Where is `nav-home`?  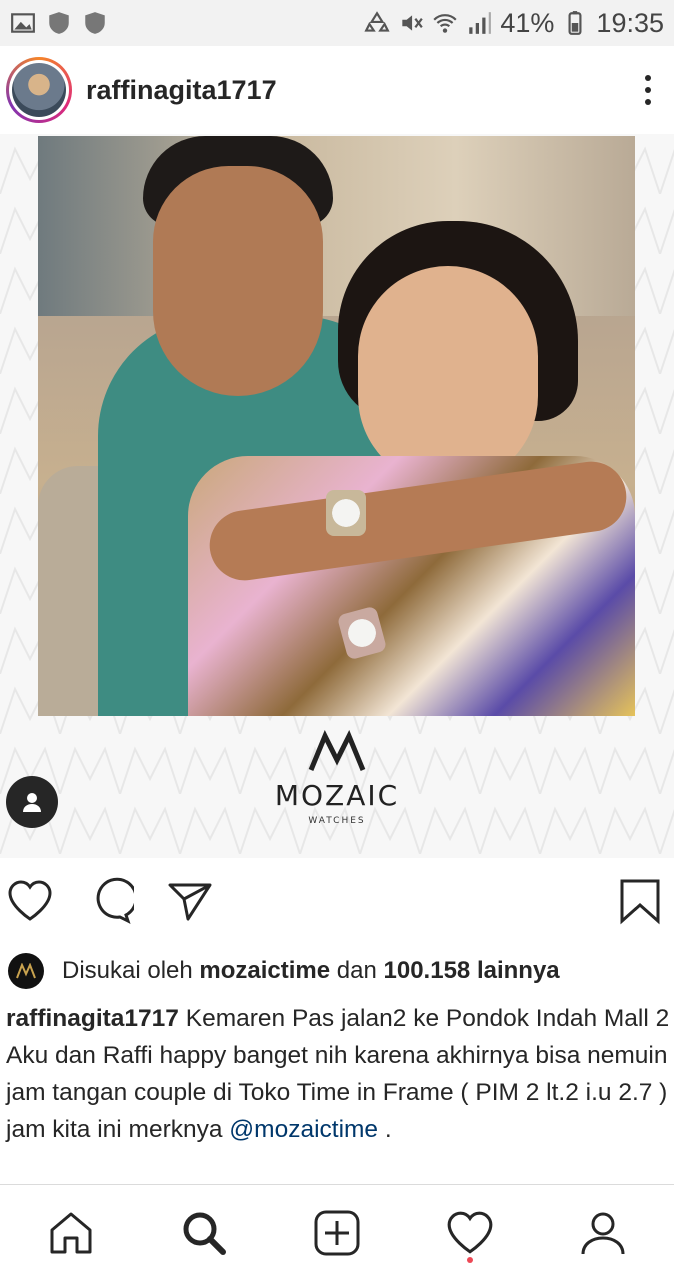 nav-home is located at coordinates (71, 1233).